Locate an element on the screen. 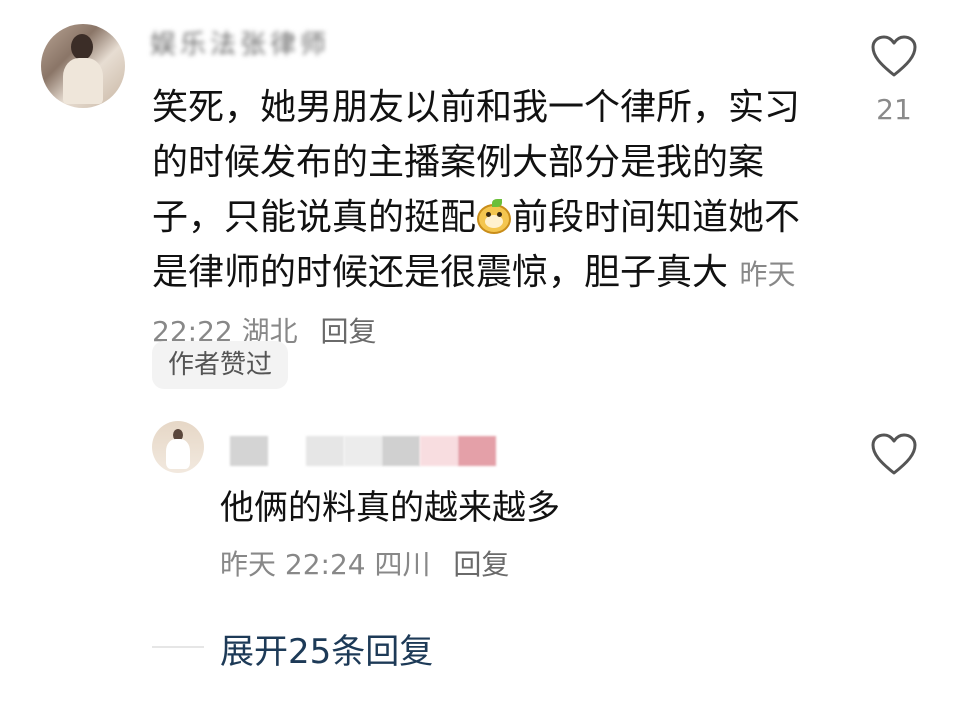 The image size is (960, 726). reply-like-button is located at coordinates (894, 456).